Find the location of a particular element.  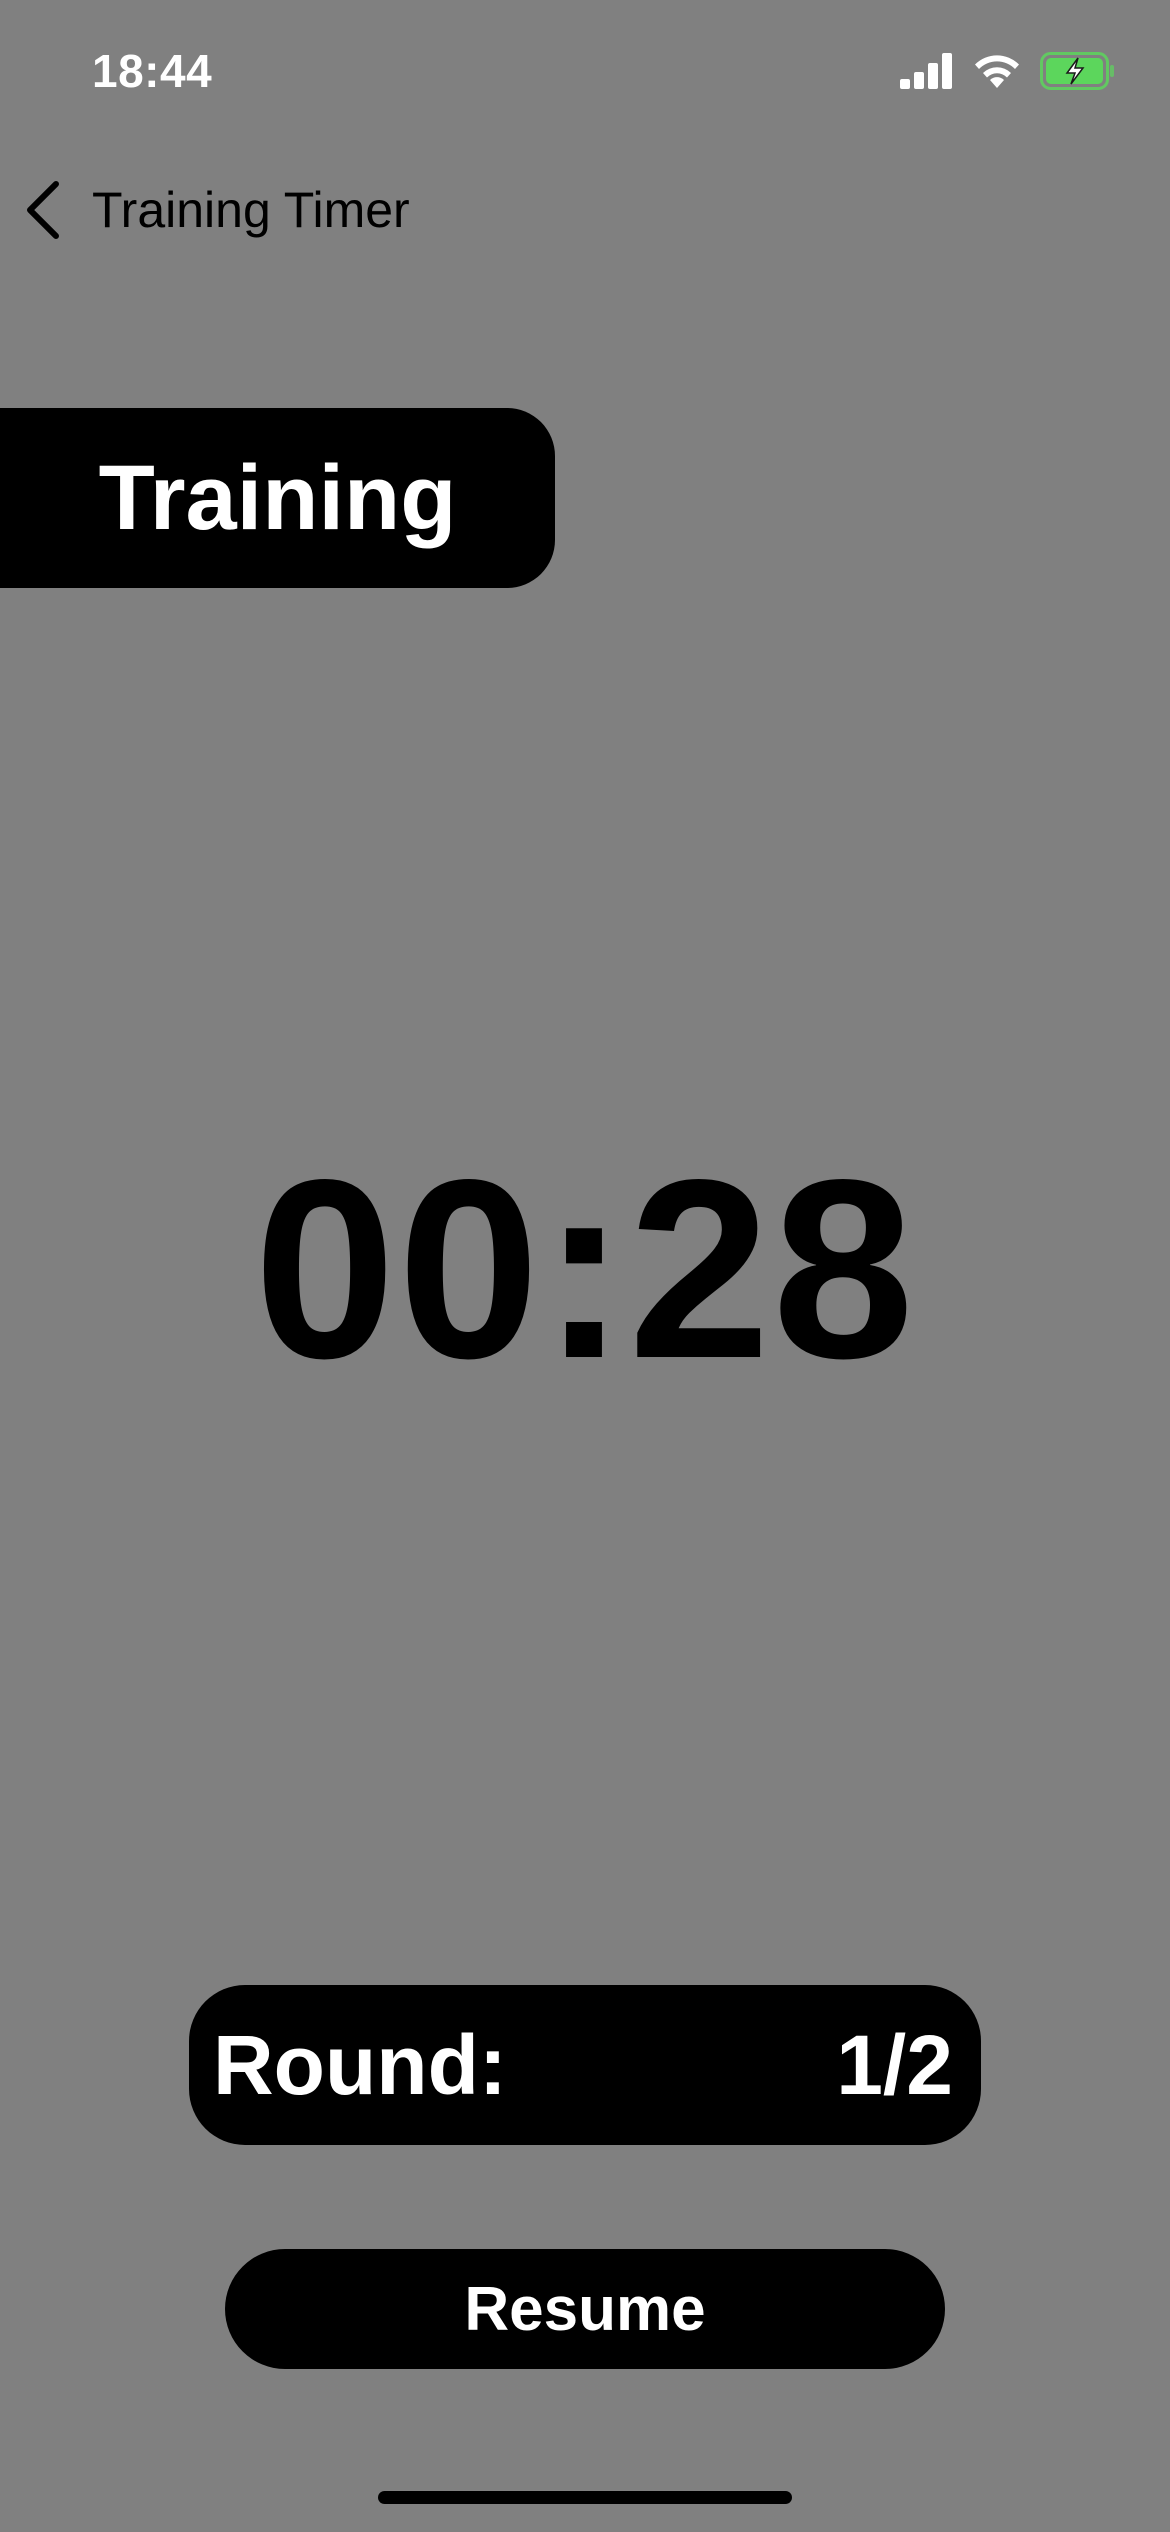

round-label: Round: is located at coordinates (360, 2064).